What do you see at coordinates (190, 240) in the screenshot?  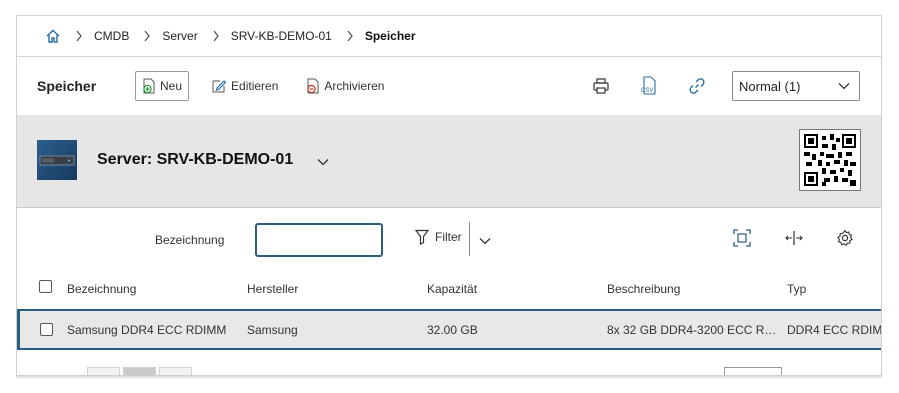 I see `filter-field-label: Bezeichnung` at bounding box center [190, 240].